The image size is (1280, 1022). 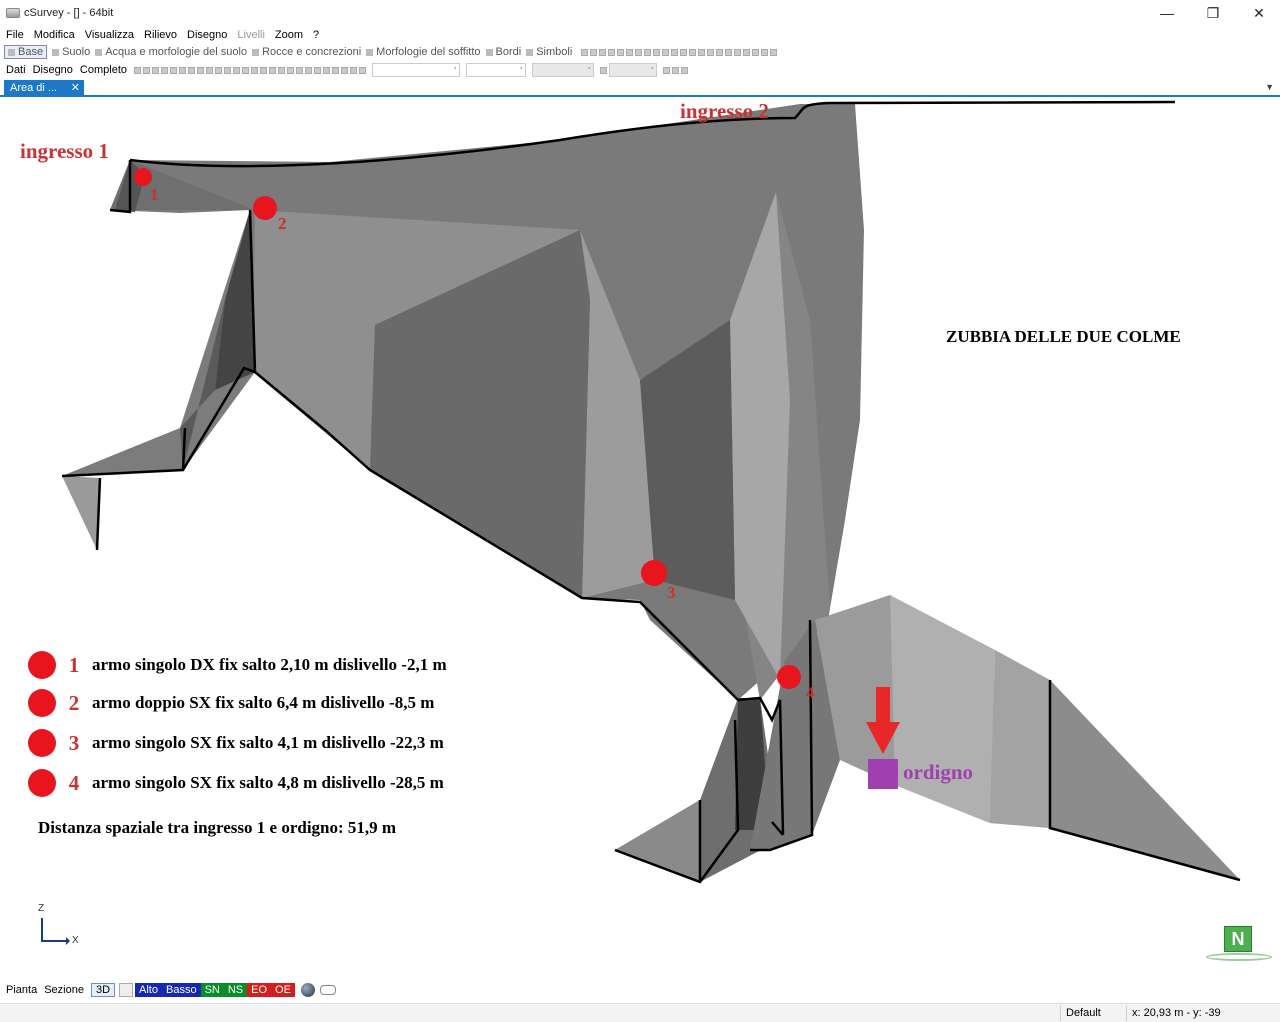 What do you see at coordinates (160, 35) in the screenshot?
I see `menu-rilievo: Rilievo` at bounding box center [160, 35].